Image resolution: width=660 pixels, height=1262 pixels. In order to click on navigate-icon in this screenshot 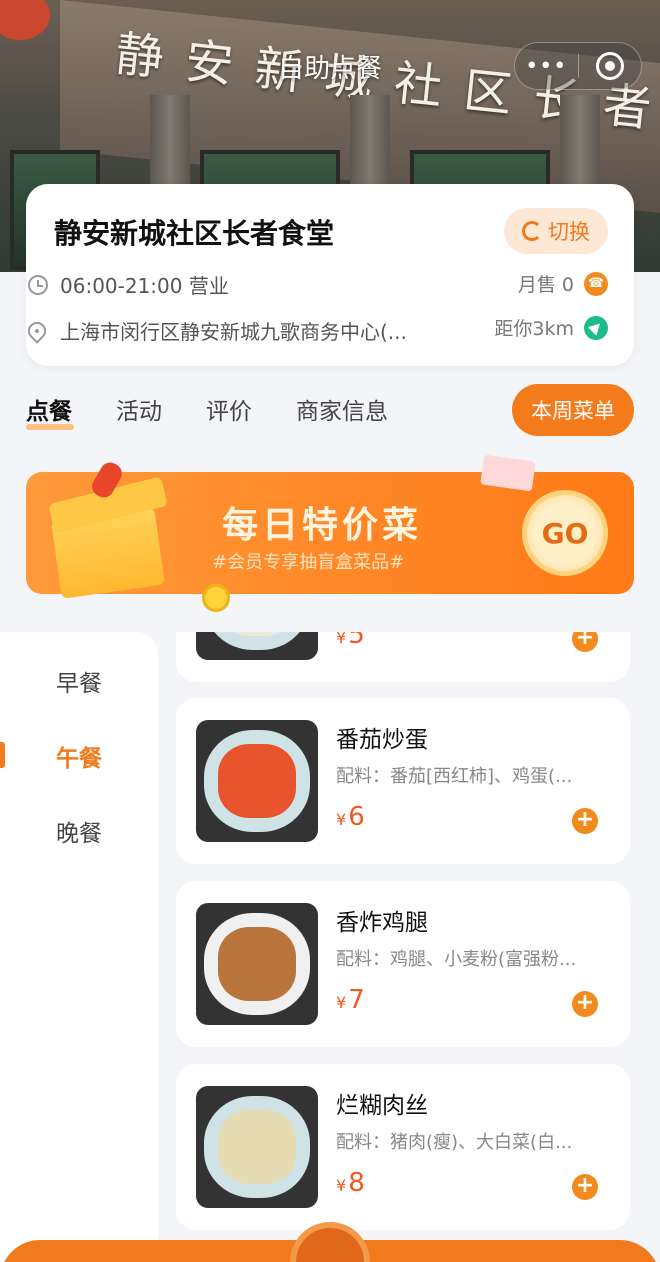, I will do `click(596, 327)`.